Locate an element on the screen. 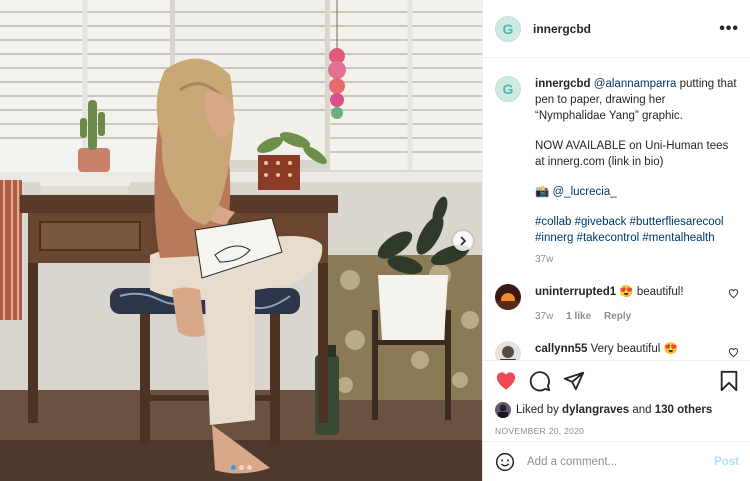  comment-username: uninterrupted1 is located at coordinates (575, 292).